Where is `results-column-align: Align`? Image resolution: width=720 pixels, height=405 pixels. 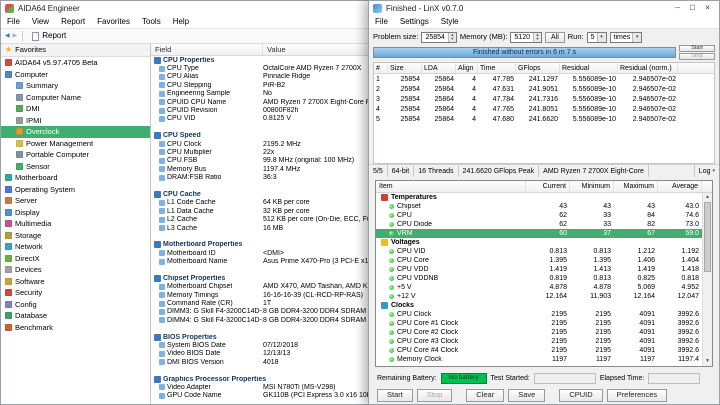
results-column-align: Align is located at coordinates (467, 68).